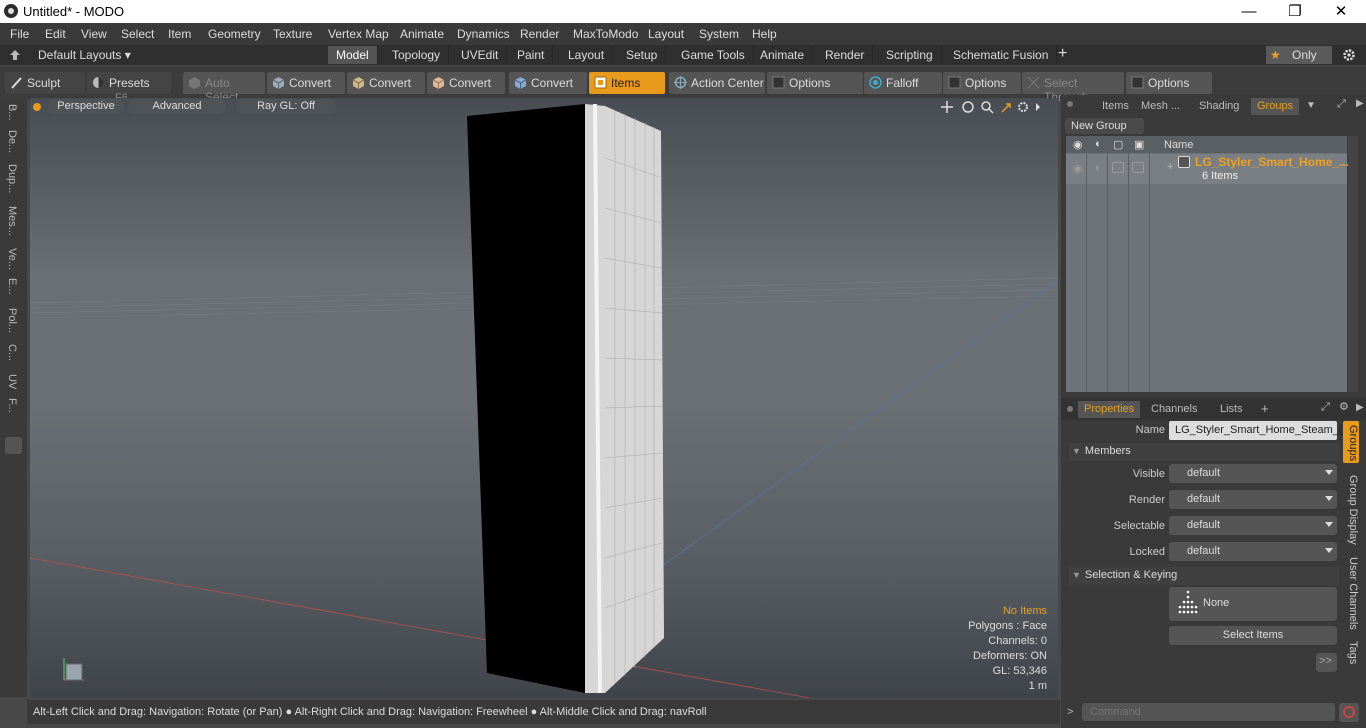  I want to click on visible-dropdown: default, so click(1253, 473).